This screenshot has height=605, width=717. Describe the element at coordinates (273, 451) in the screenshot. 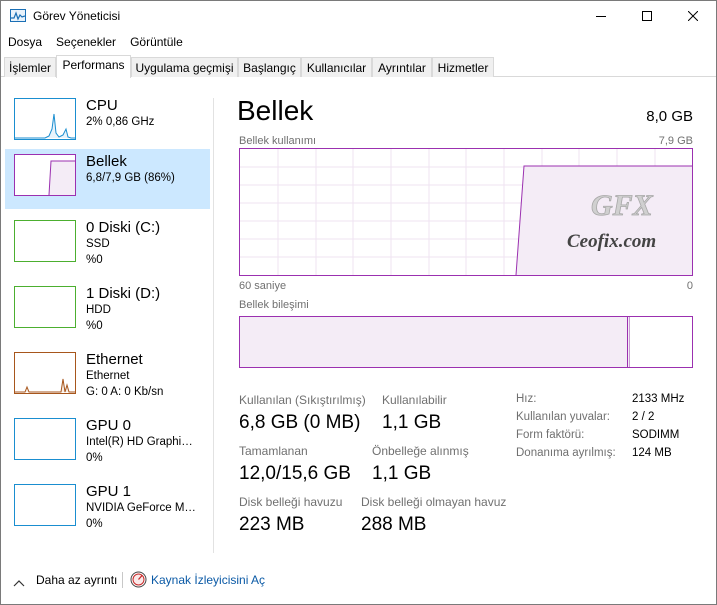

I see `committed-label: Tamamlanan` at that location.